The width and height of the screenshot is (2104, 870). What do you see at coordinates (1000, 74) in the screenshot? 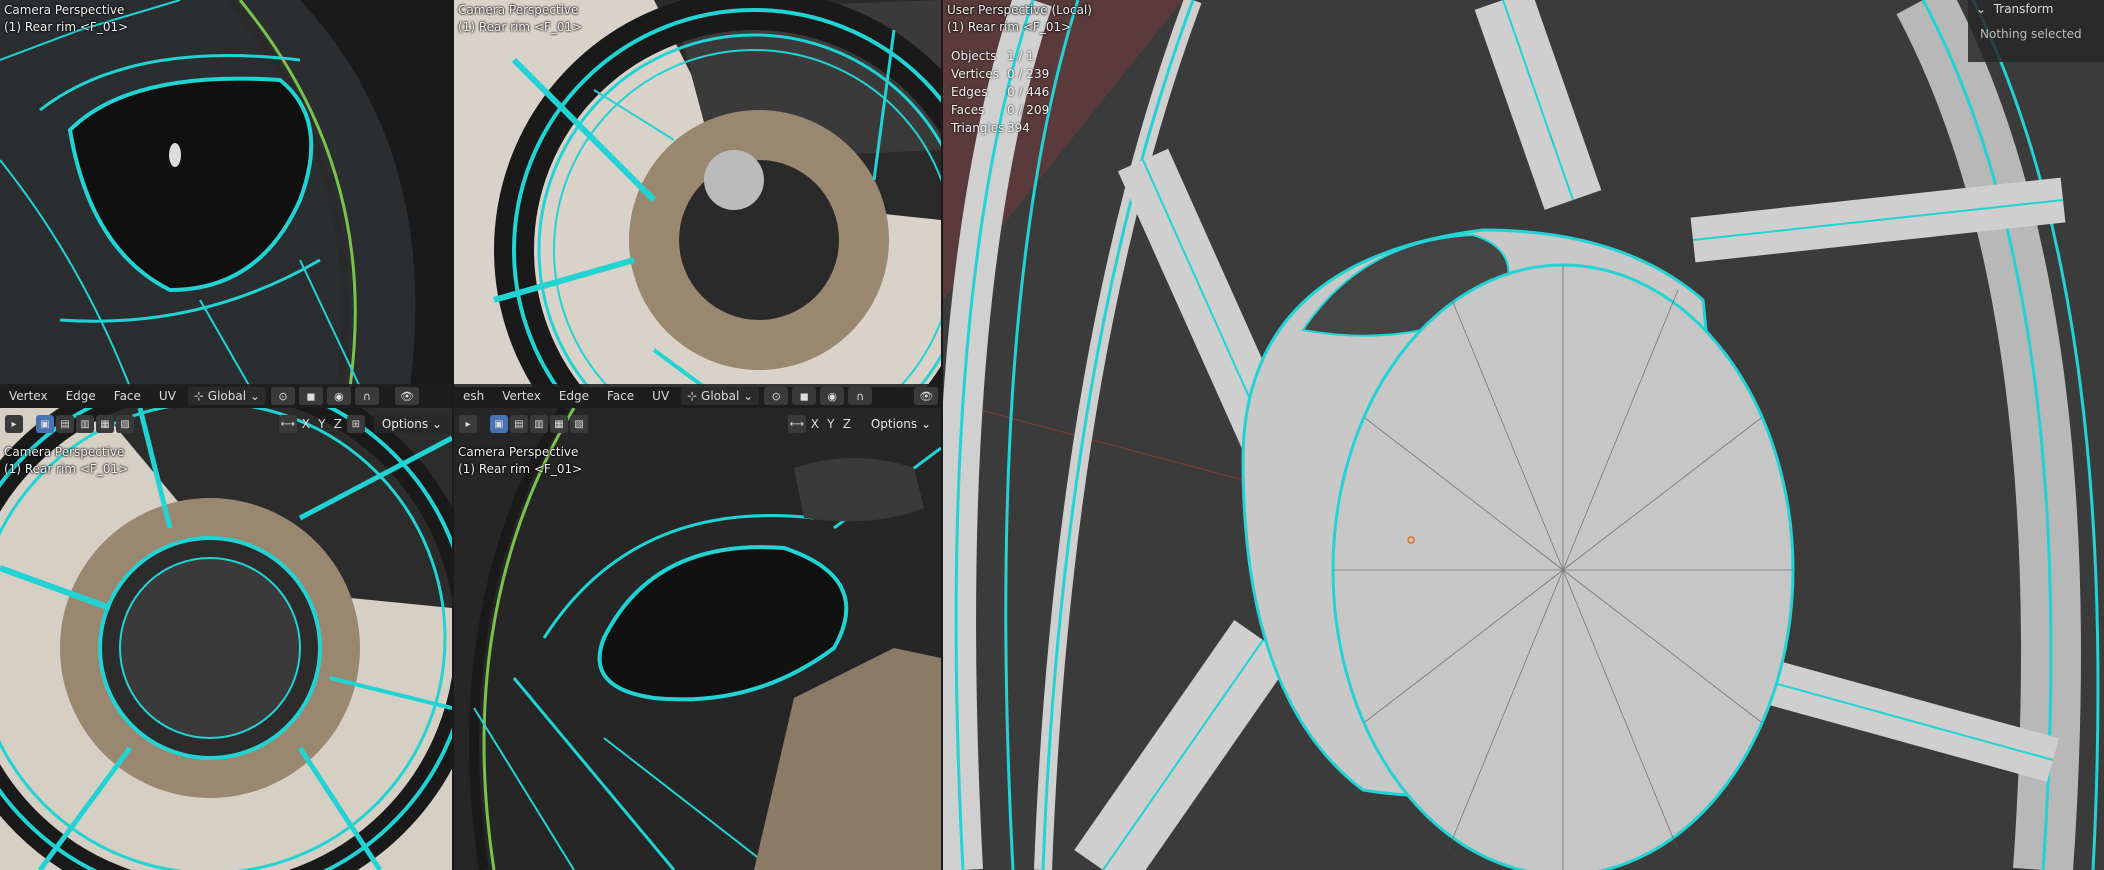
I see `stat-vertices: Vertices 0 / 239` at bounding box center [1000, 74].